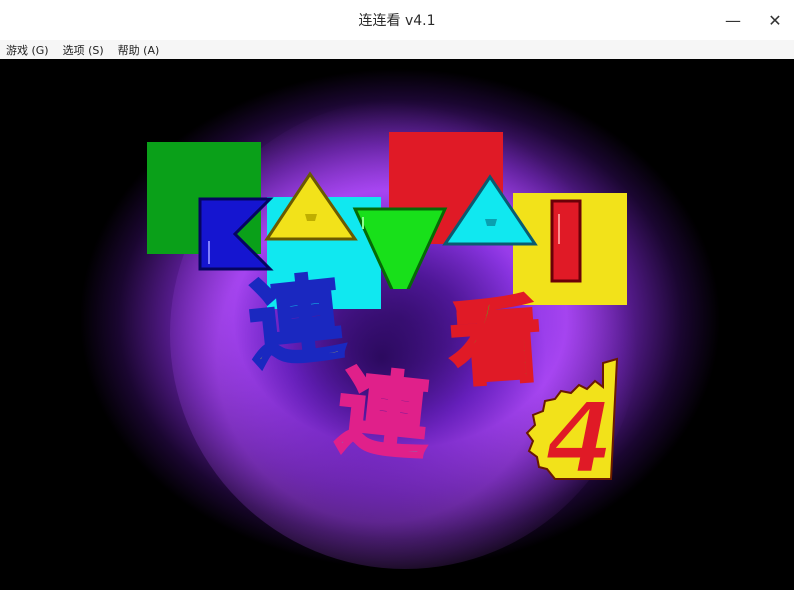 This screenshot has height=590, width=794. I want to click on menu-help: 帮助 (A), so click(139, 50).